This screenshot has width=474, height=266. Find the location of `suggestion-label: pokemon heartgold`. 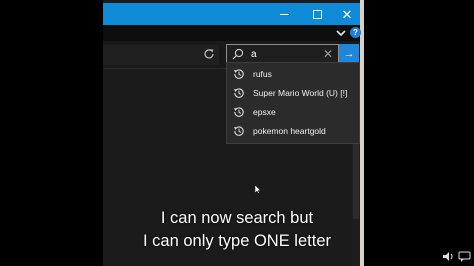

suggestion-label: pokemon heartgold is located at coordinates (289, 131).